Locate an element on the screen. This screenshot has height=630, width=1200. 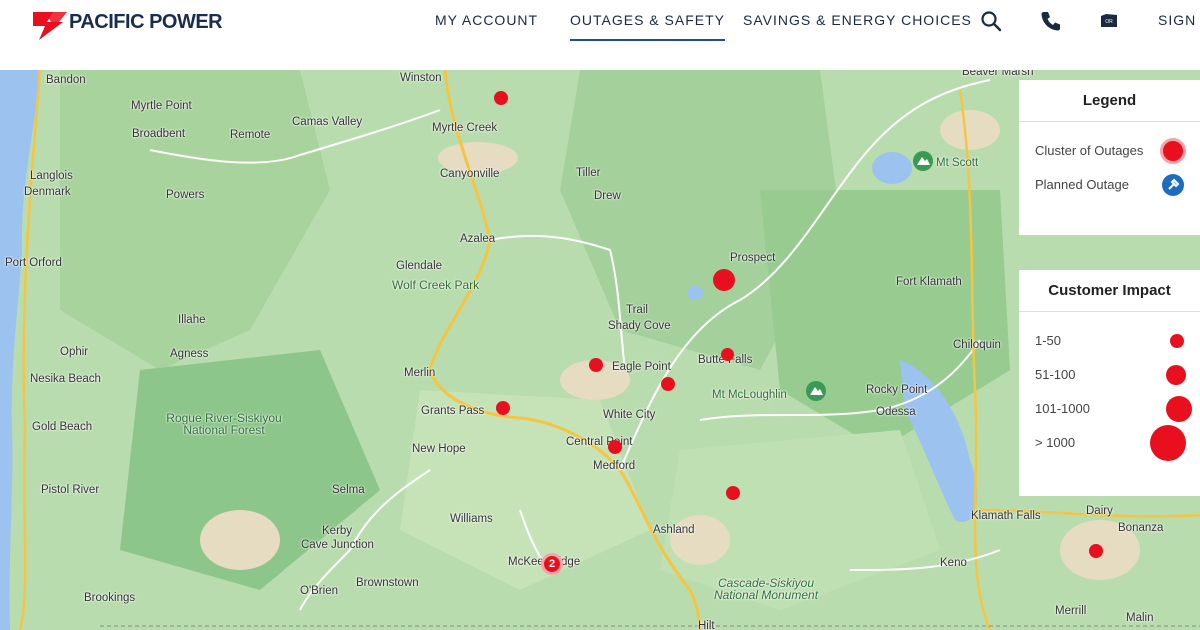
place-label: Camas Valley is located at coordinates (327, 122).